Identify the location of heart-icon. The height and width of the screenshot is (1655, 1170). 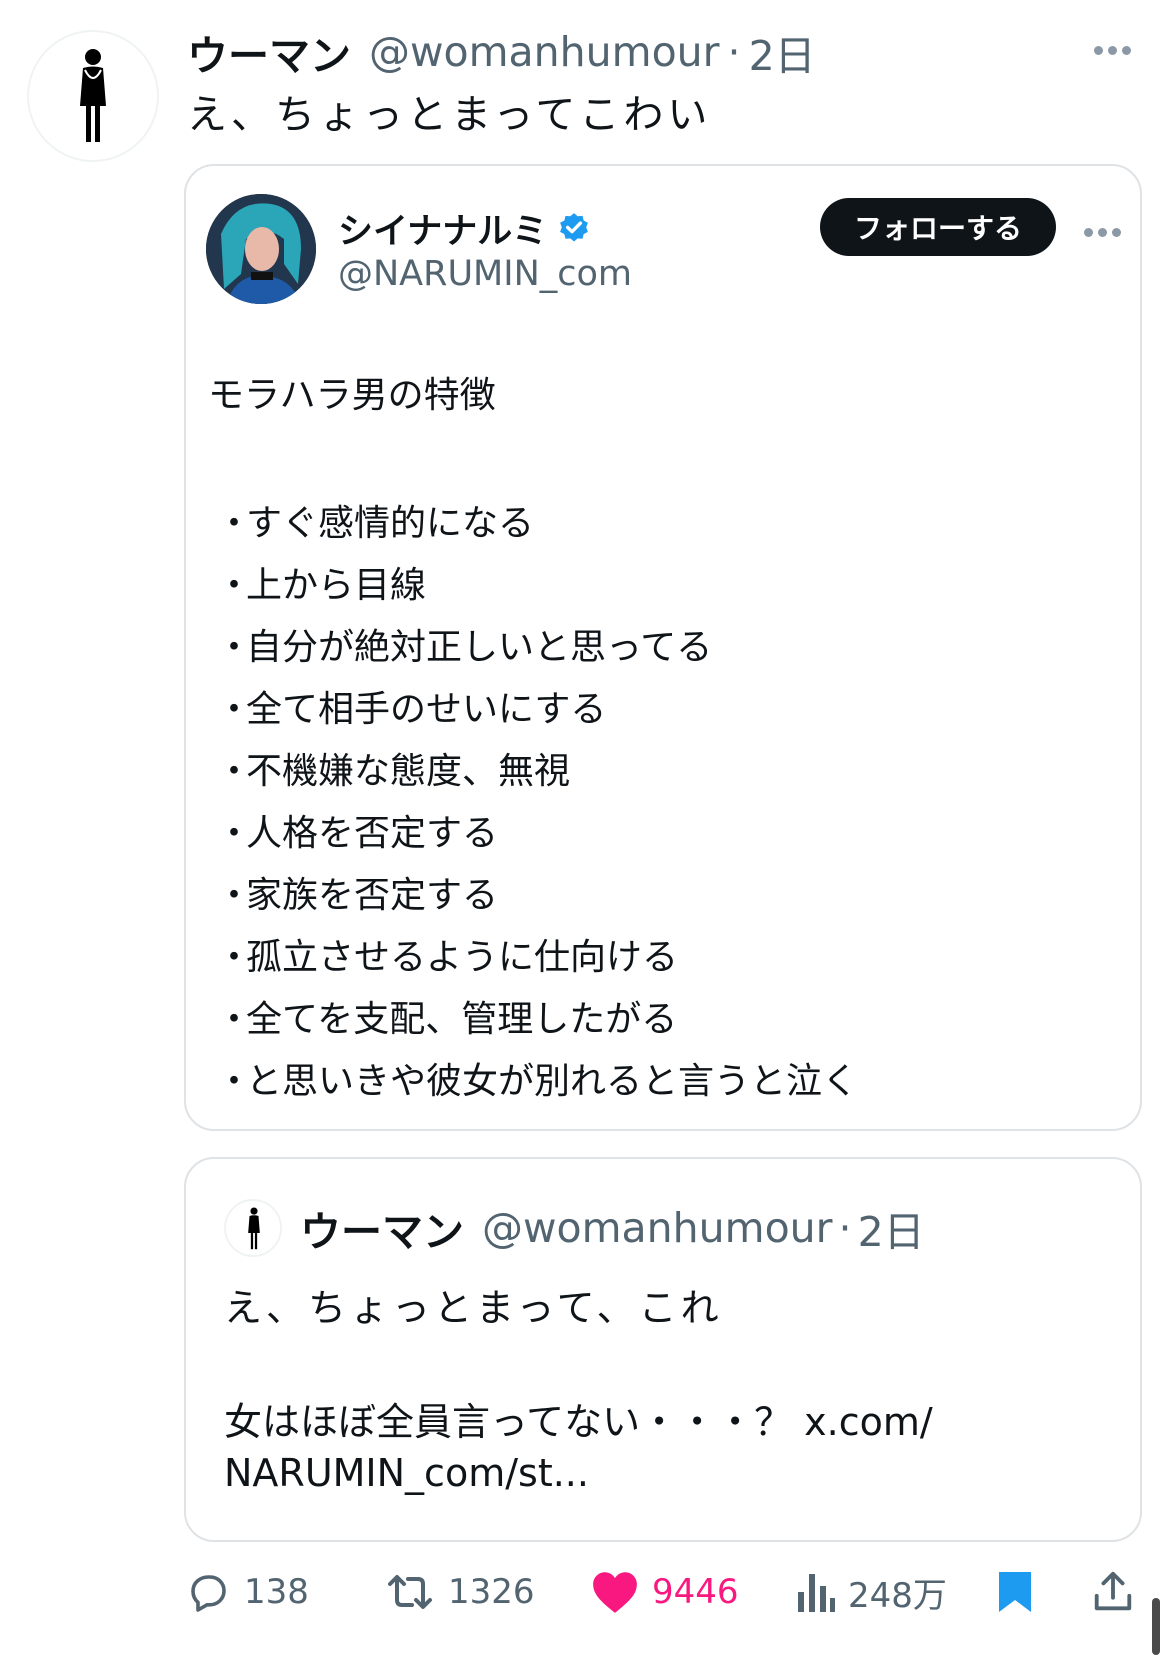
(615, 1592).